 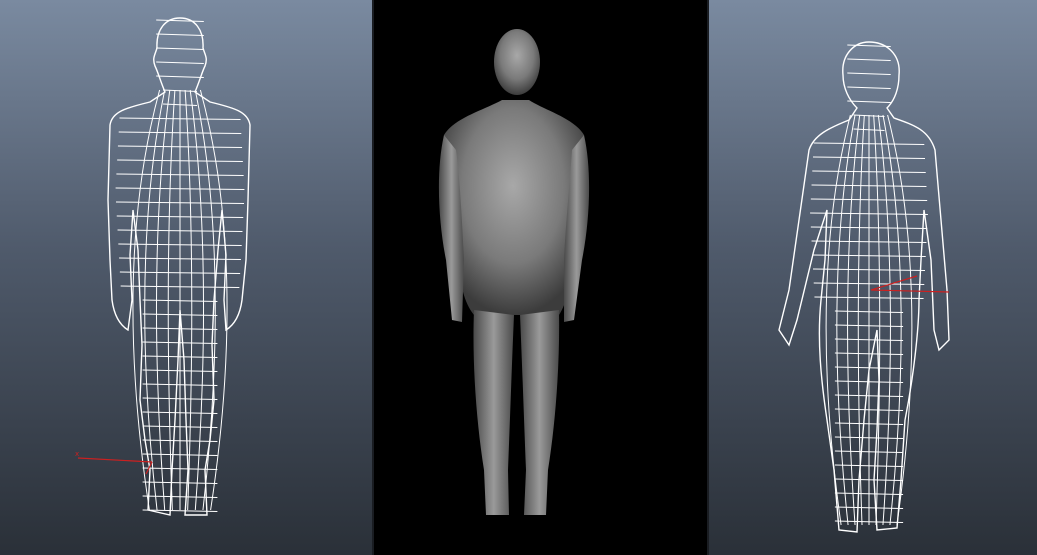 I want to click on right-leg, so click(x=540, y=412).